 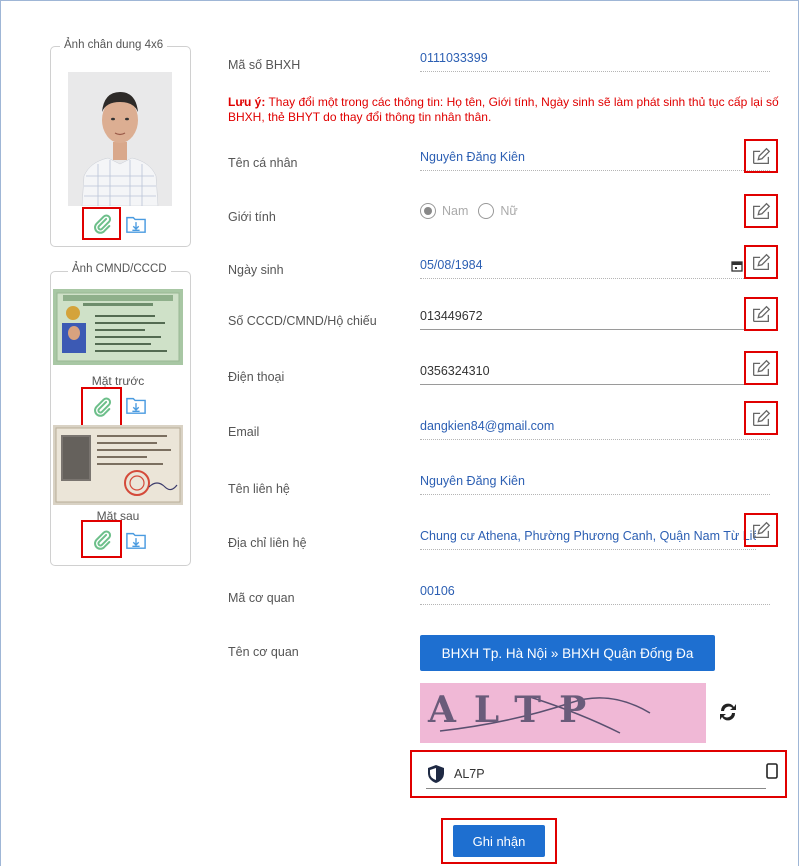 What do you see at coordinates (595, 374) in the screenshot?
I see `phone-value: 0356324310` at bounding box center [595, 374].